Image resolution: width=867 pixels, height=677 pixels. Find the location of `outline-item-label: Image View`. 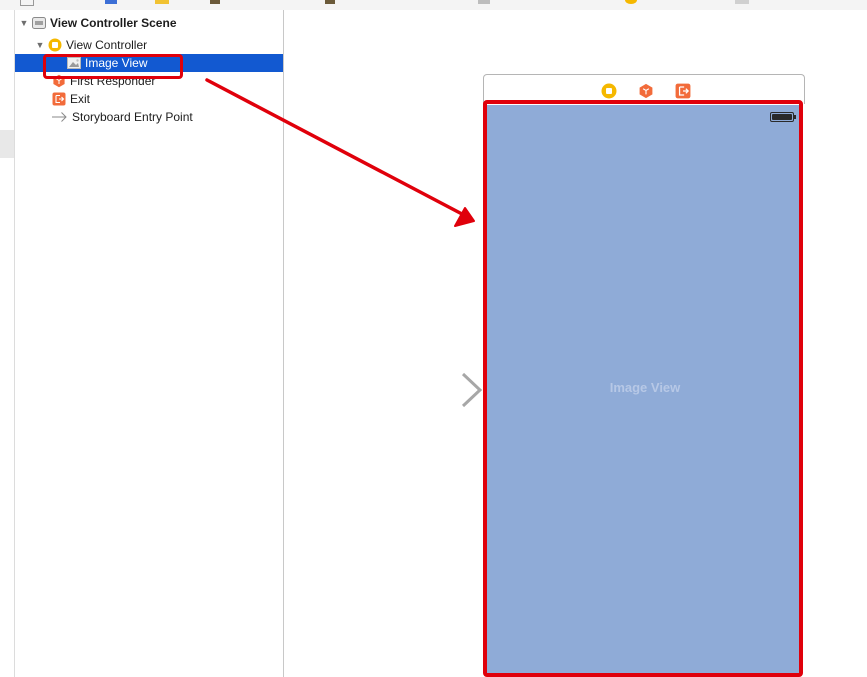

outline-item-label: Image View is located at coordinates (116, 63).